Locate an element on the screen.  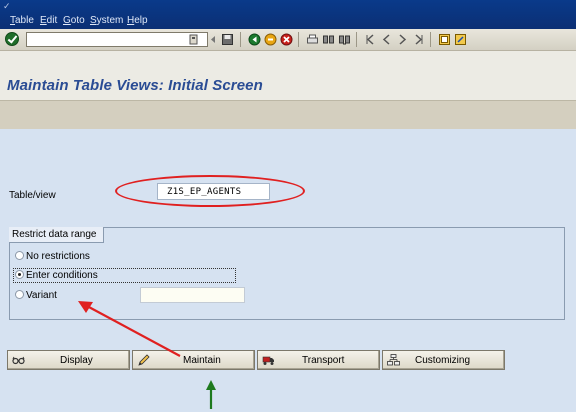
customizing-label: Customizing is located at coordinates (443, 360).